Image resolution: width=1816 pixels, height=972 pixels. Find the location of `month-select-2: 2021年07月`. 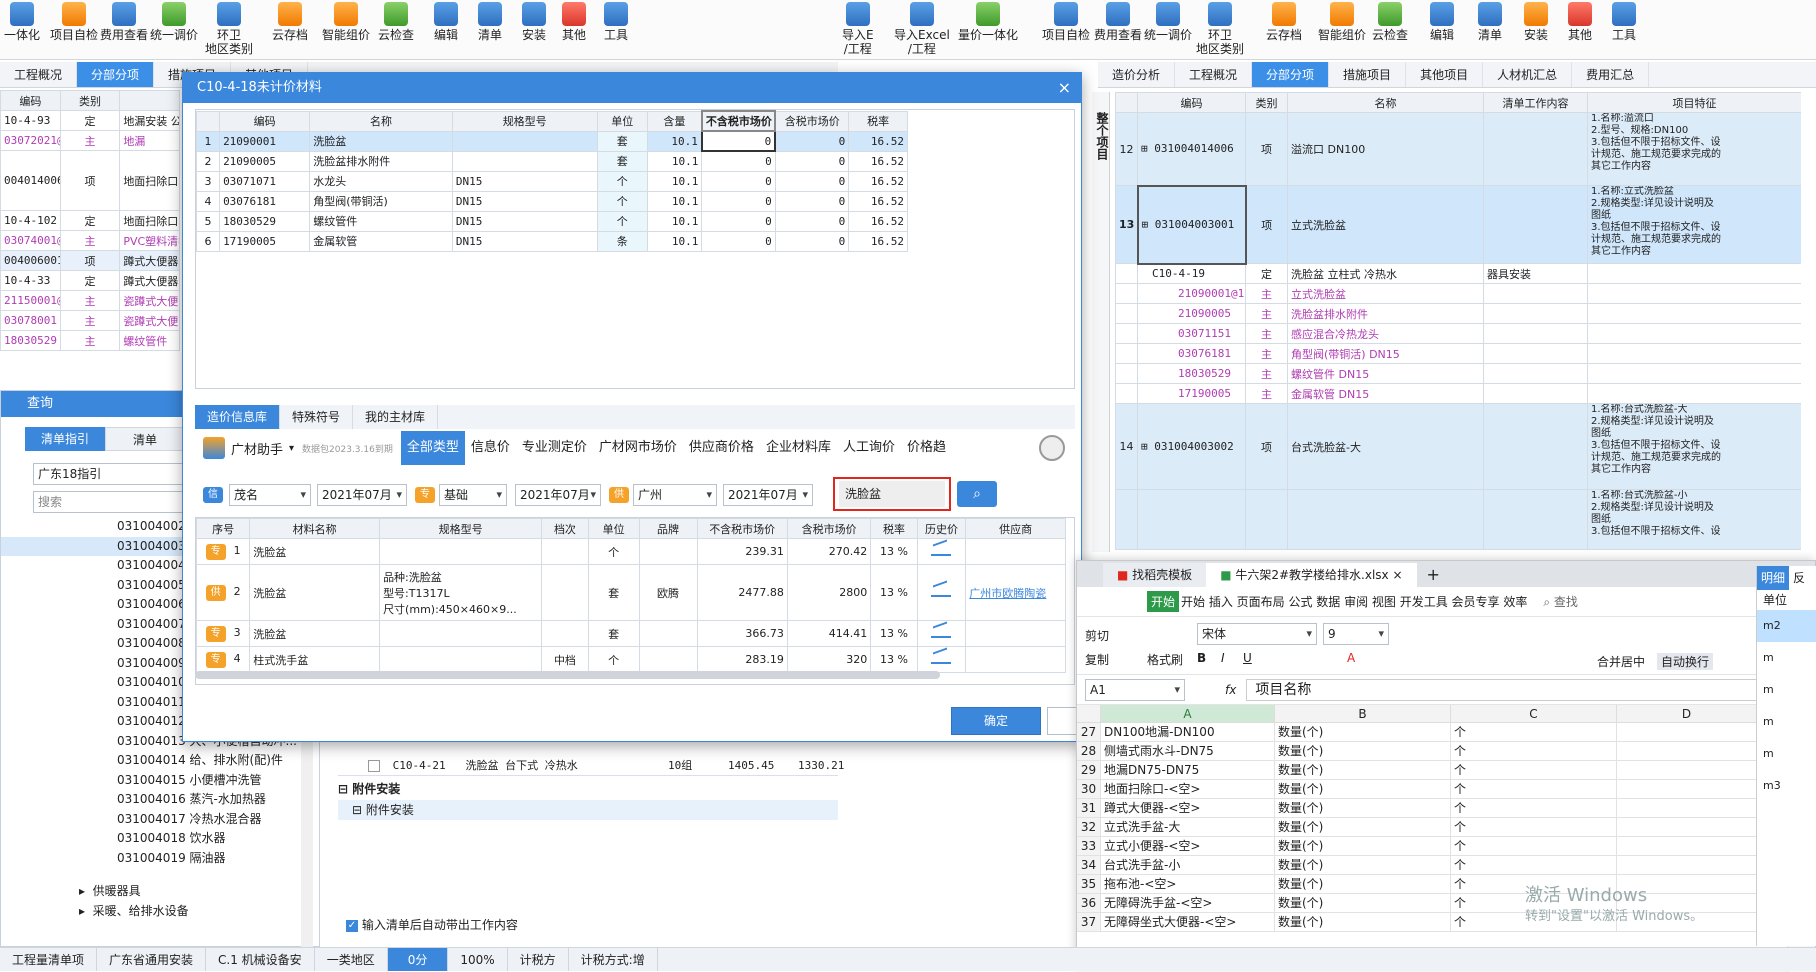

month-select-2: 2021年07月 is located at coordinates (558, 495).